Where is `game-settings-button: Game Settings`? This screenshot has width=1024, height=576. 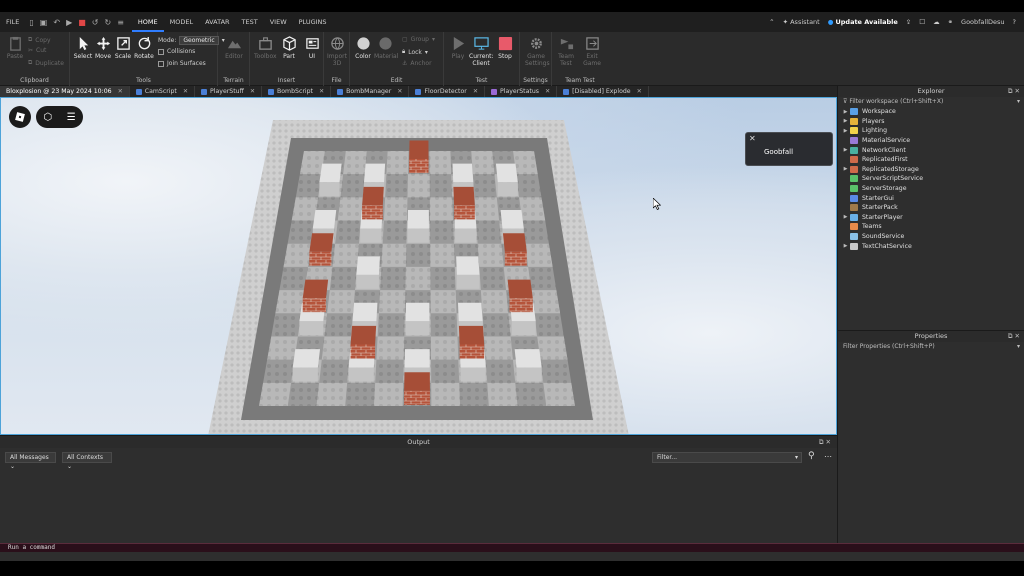
game-settings-button: Game Settings is located at coordinates (537, 51).